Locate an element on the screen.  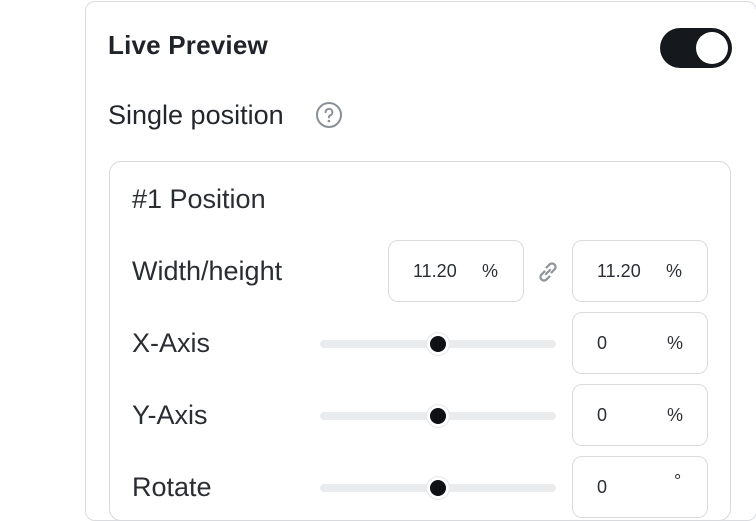
width-value: 11.20 is located at coordinates (435, 271).